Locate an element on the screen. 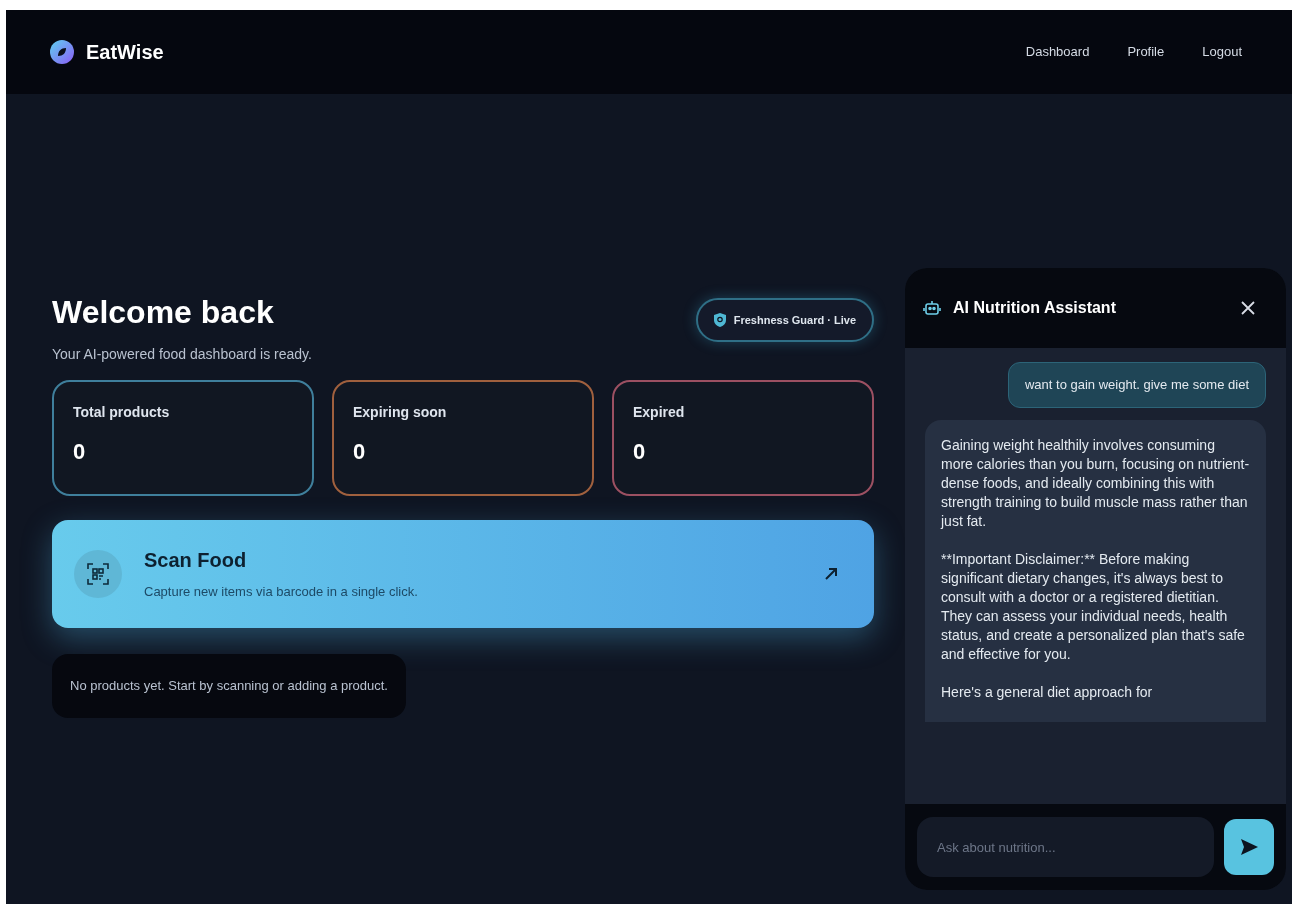 The width and height of the screenshot is (1300, 904). empty-state-message: No products yet. Start by scanning or adding a product. is located at coordinates (229, 686).